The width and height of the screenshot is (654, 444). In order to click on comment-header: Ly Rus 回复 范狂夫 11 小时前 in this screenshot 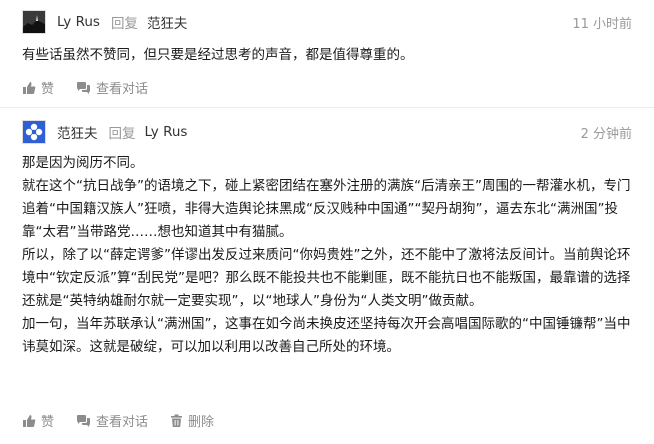, I will do `click(327, 22)`.